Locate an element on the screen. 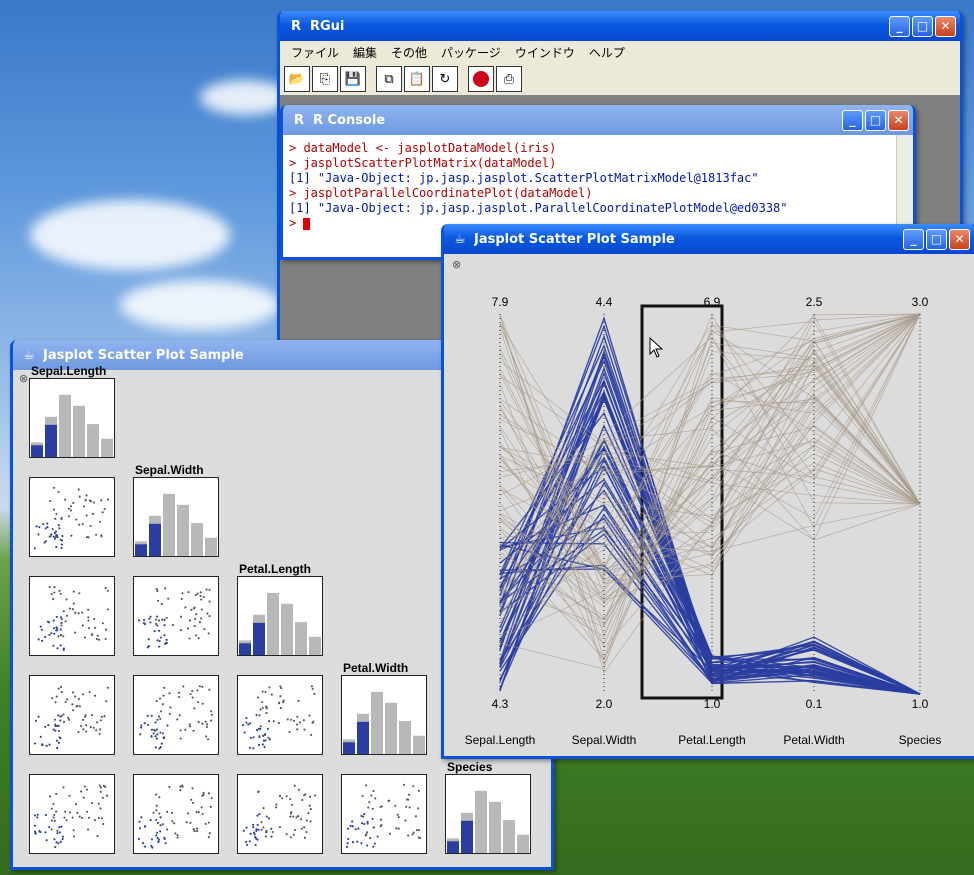  menu-packages: パッケージ is located at coordinates (471, 52).